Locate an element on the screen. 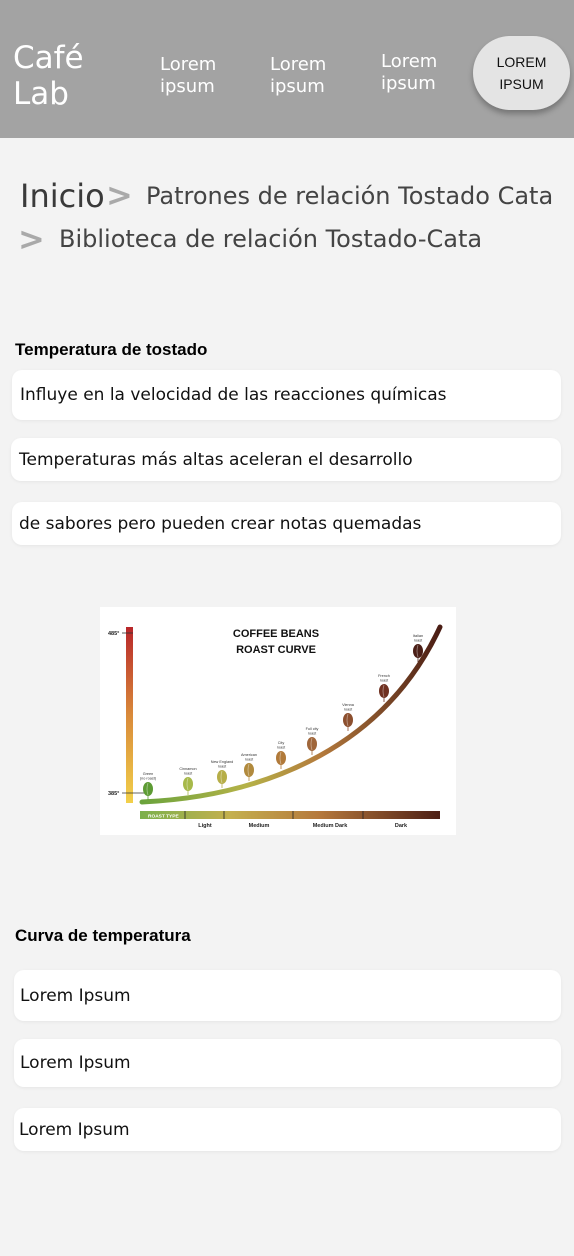  bean-label: Vienna is located at coordinates (348, 705).